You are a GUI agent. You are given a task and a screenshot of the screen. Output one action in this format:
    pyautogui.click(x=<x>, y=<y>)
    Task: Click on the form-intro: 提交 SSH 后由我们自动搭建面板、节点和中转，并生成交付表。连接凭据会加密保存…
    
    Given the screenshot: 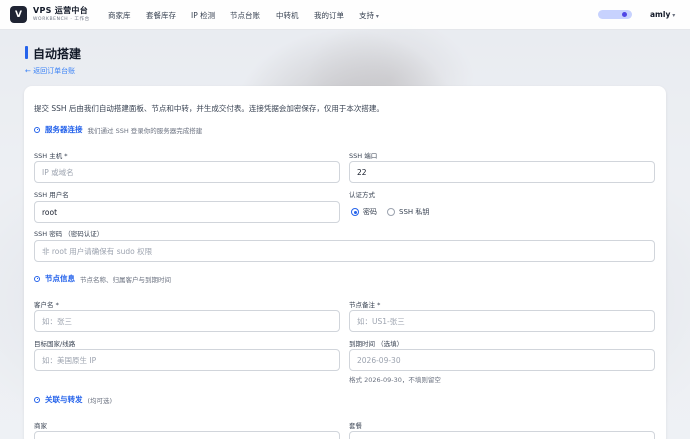 What is the action you would take?
    pyautogui.click(x=209, y=108)
    